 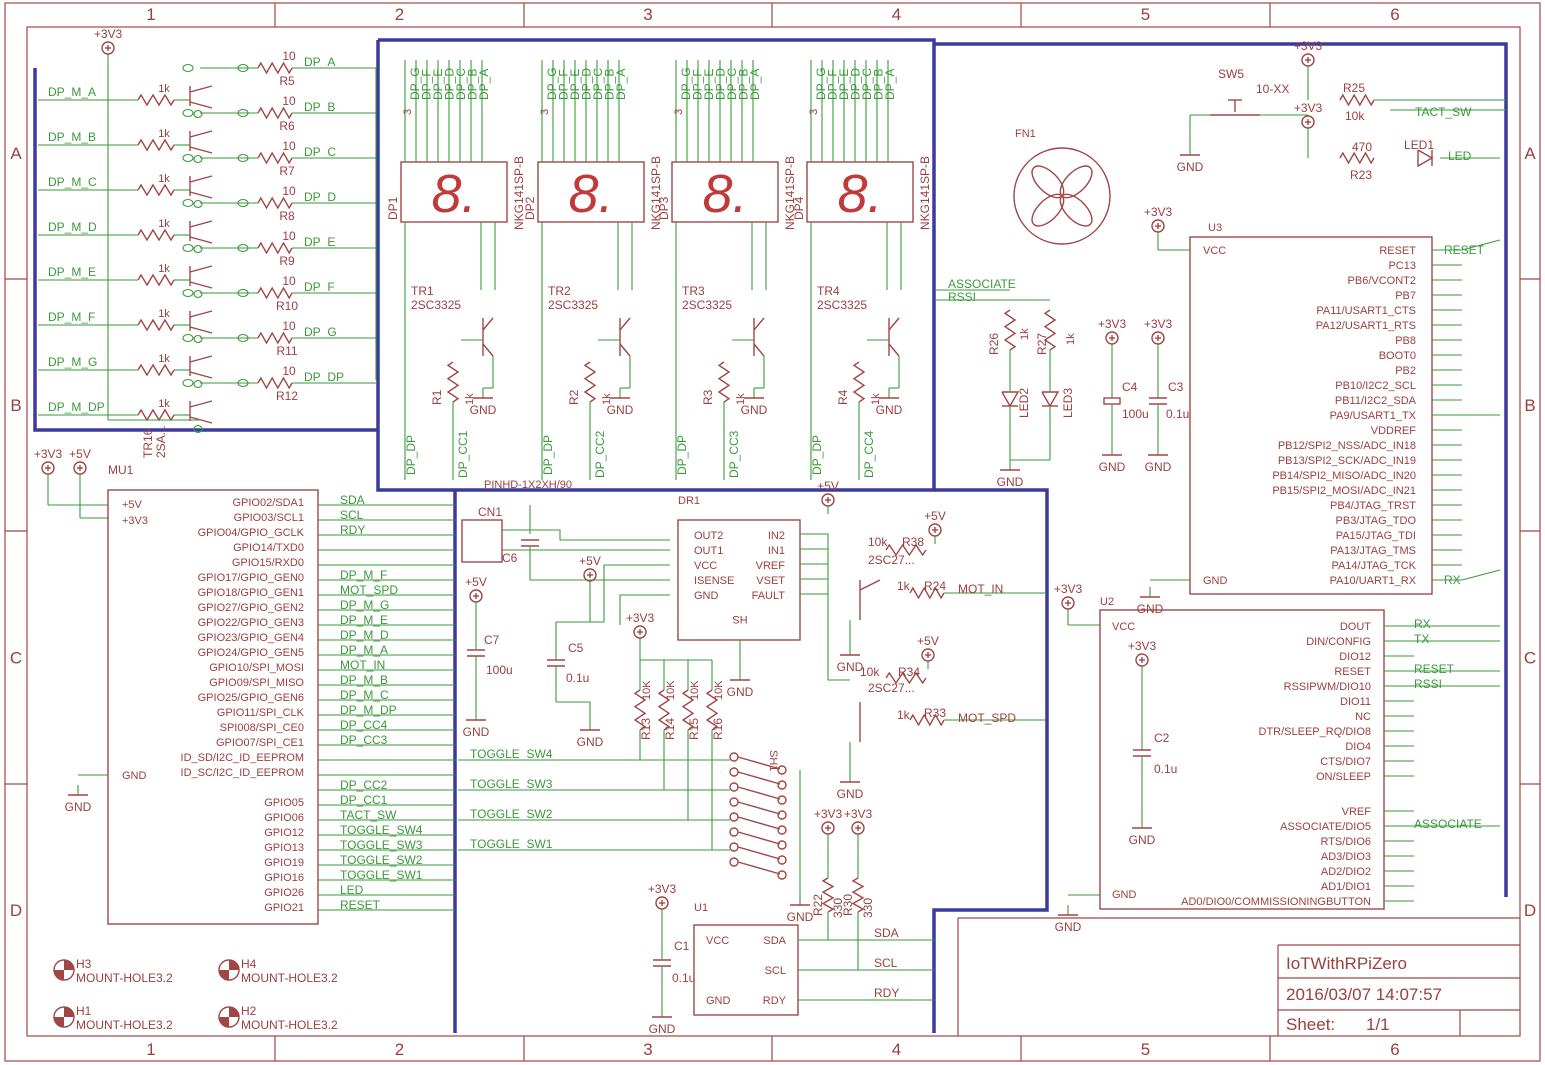 What do you see at coordinates (251, 623) in the screenshot?
I see `pin-label: GPIO22/GPIO_GEN3` at bounding box center [251, 623].